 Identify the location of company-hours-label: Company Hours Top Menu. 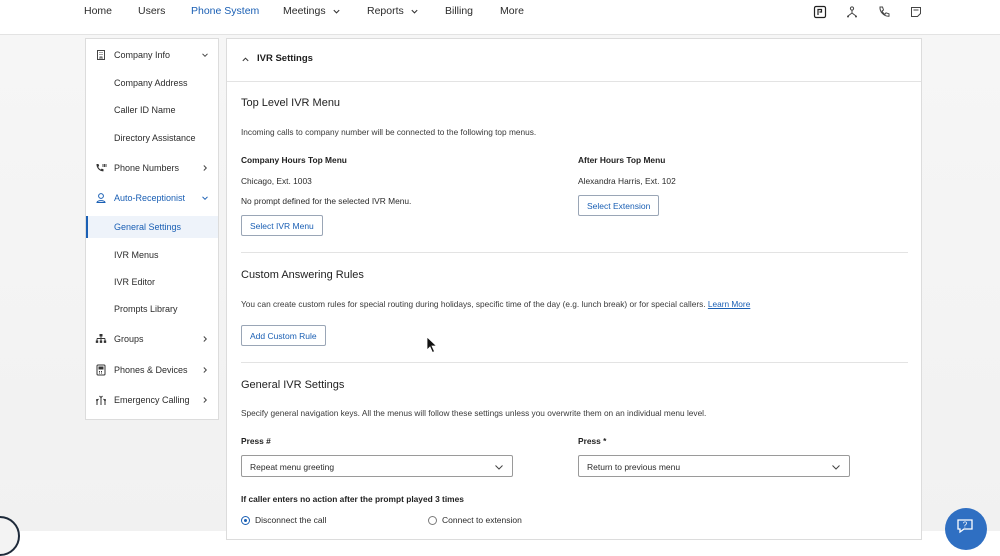
(294, 160).